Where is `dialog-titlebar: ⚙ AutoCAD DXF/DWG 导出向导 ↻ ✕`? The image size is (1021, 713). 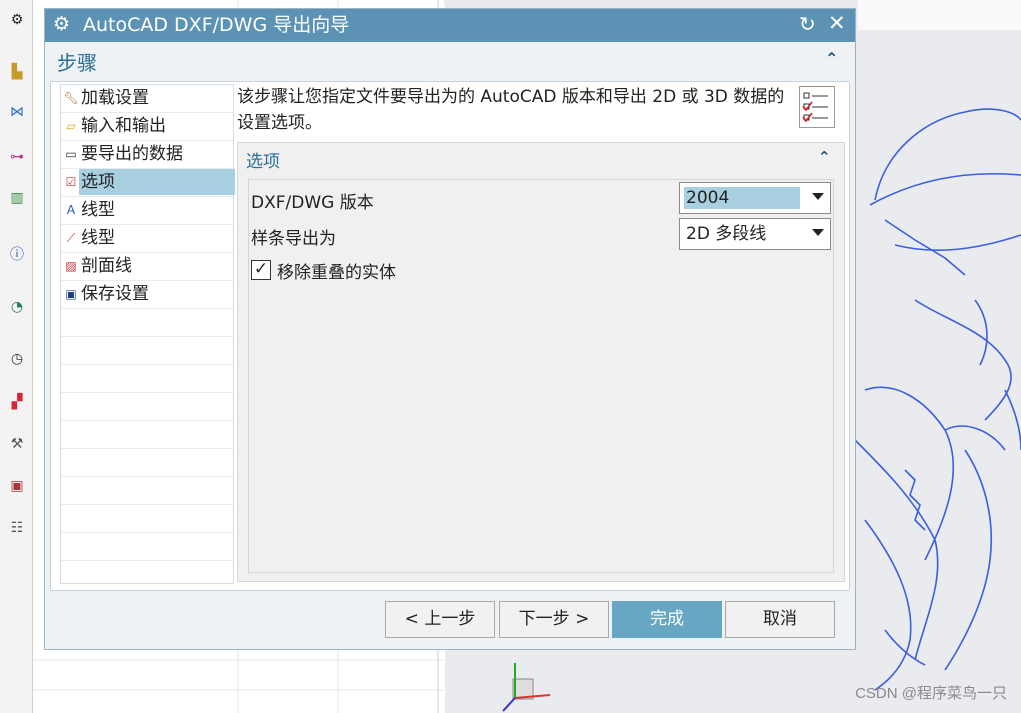 dialog-titlebar: ⚙ AutoCAD DXF/DWG 导出向导 ↻ ✕ is located at coordinates (450, 25).